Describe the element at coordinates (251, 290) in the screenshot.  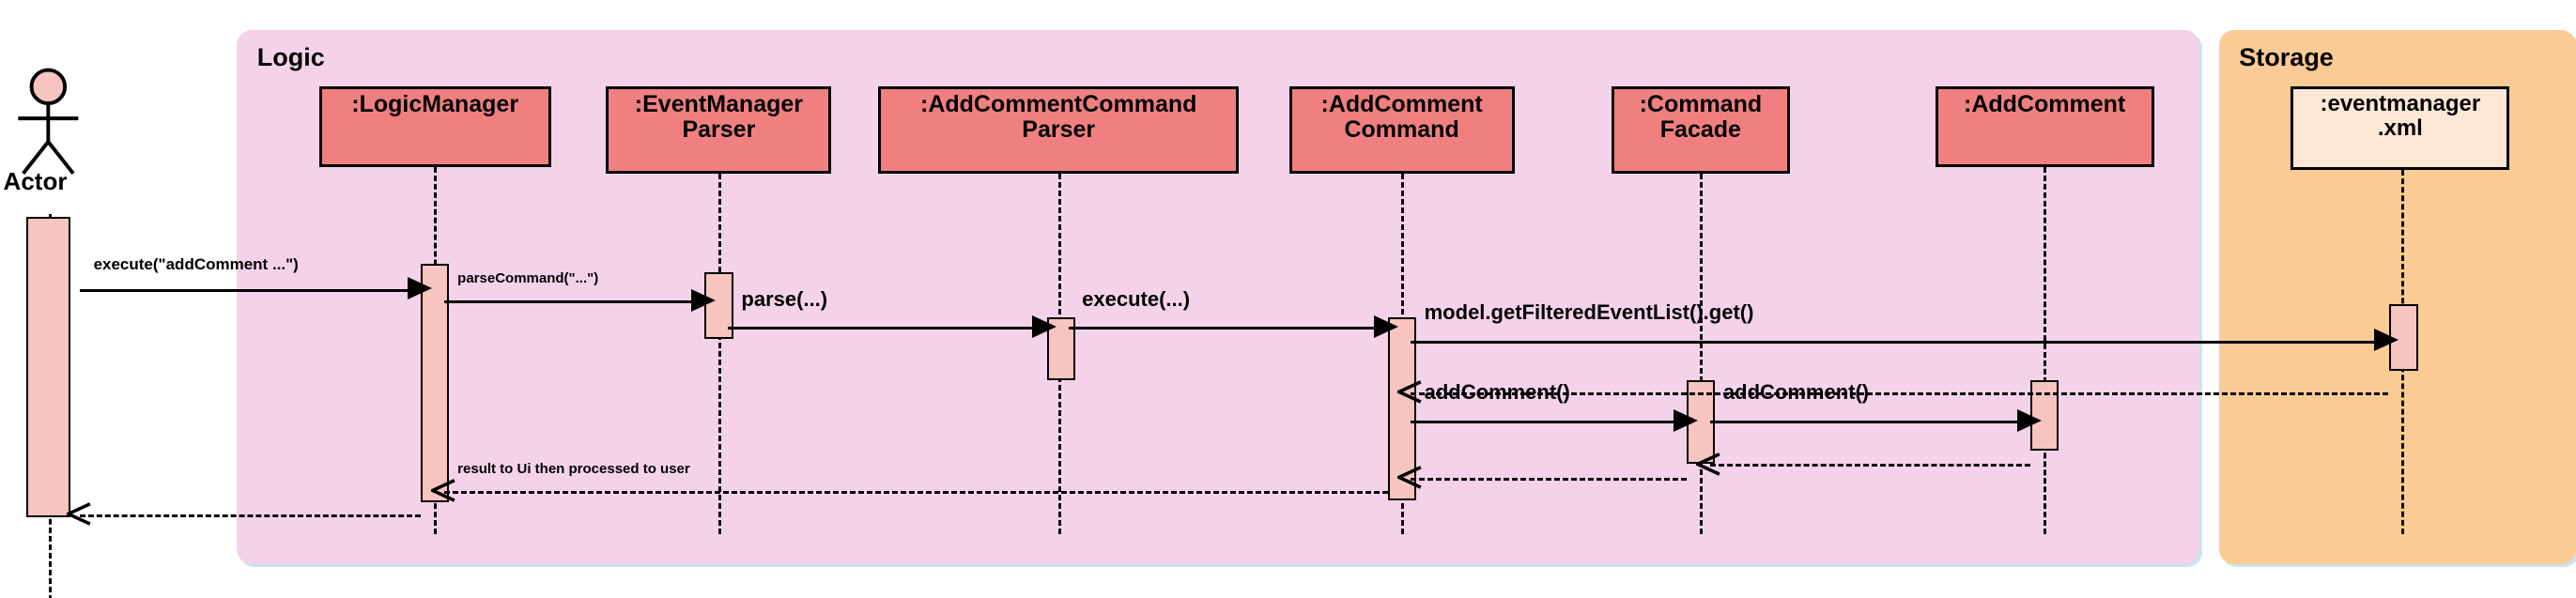
I see `message-line-m1` at that location.